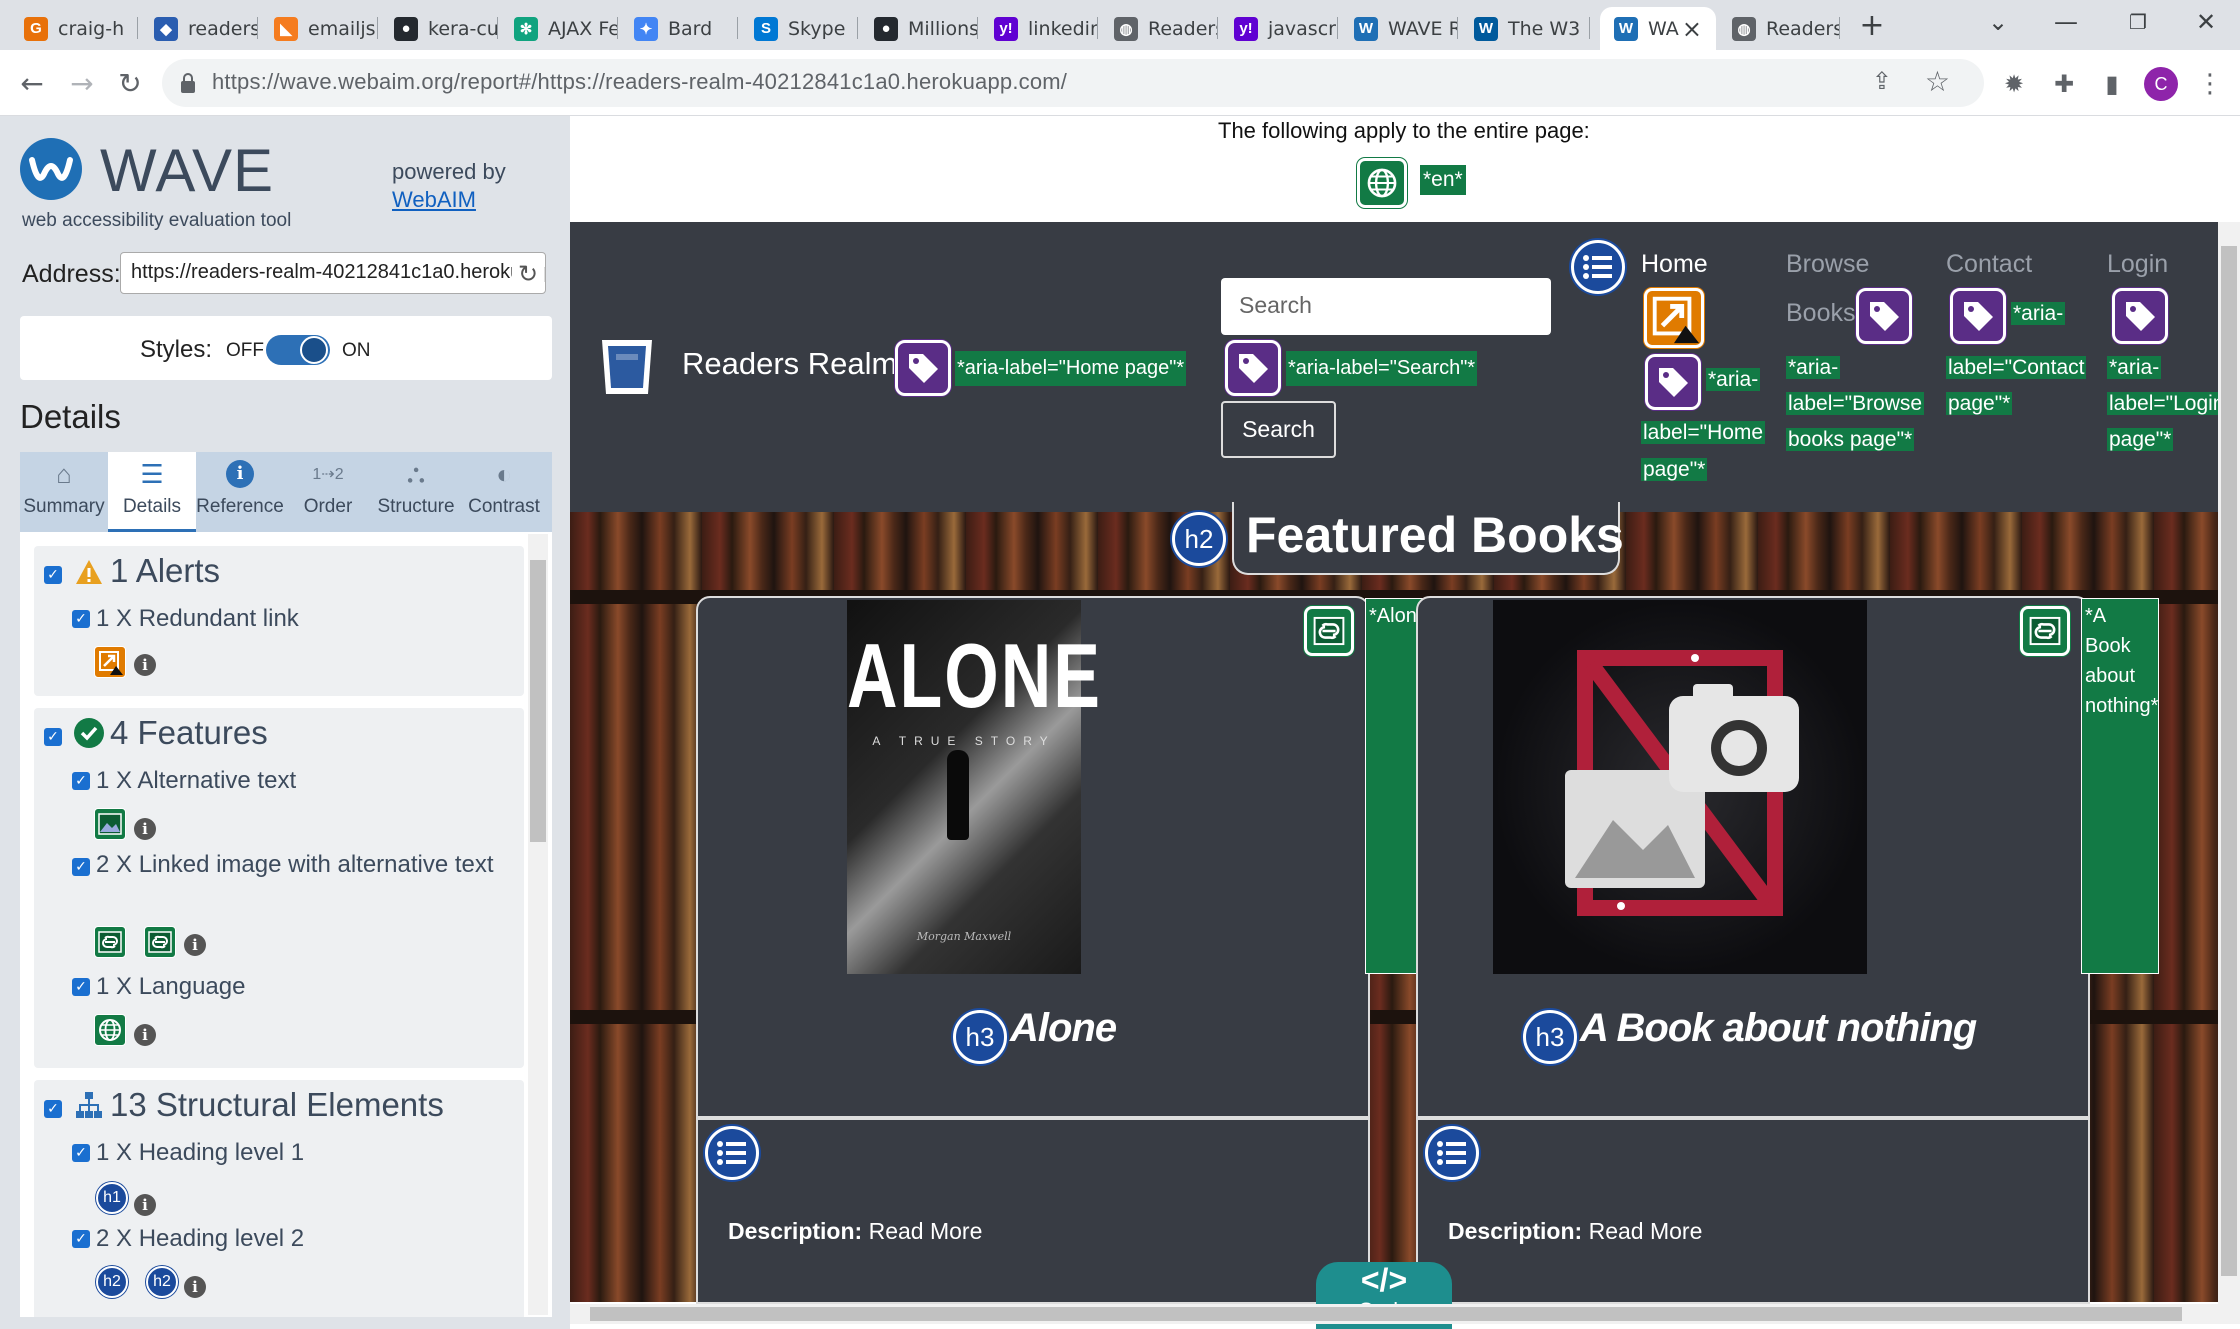  Describe the element at coordinates (145, 665) in the screenshot. I see `redundant-link-info-icon: i` at that location.